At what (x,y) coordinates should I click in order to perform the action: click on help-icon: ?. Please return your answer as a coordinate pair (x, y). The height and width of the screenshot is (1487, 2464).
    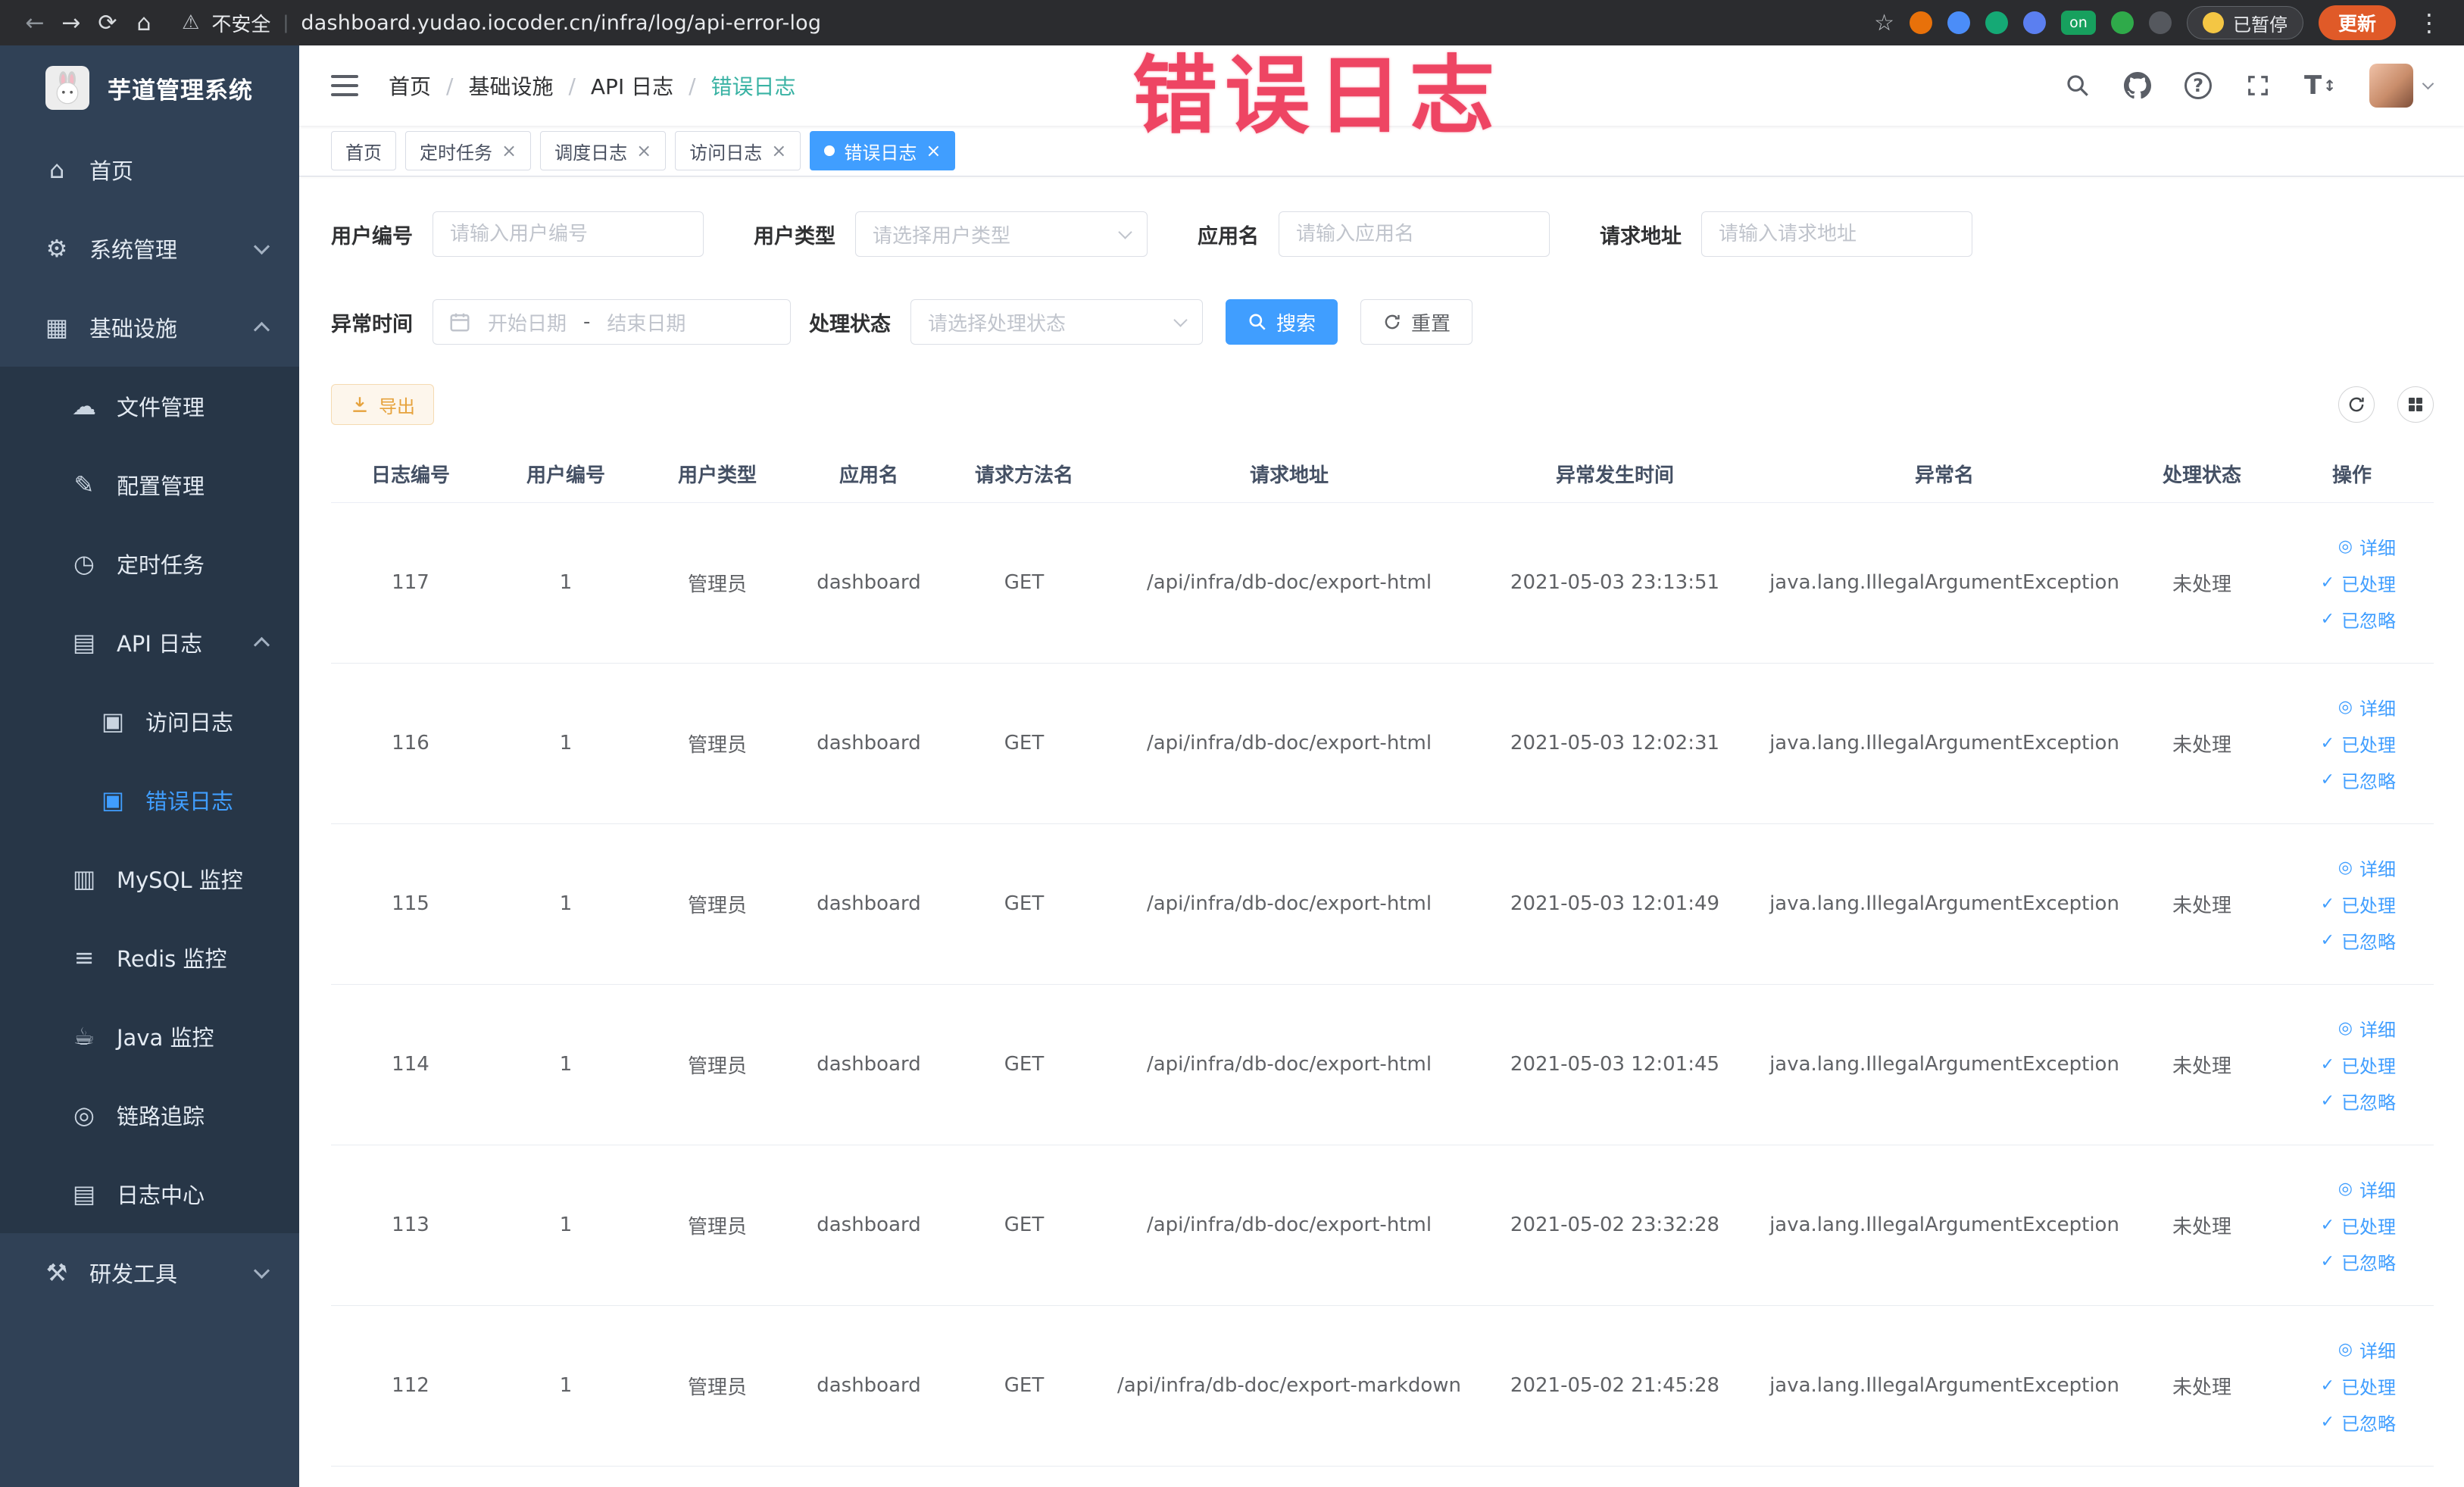
    Looking at the image, I should click on (2198, 85).